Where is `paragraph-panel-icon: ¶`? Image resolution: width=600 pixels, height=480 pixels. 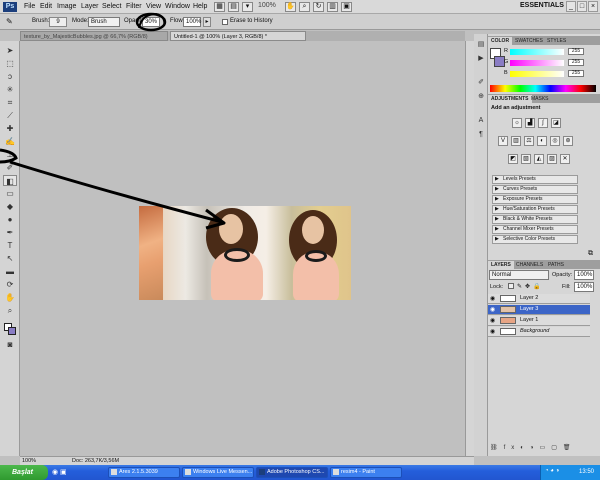 paragraph-panel-icon: ¶ is located at coordinates (481, 135).